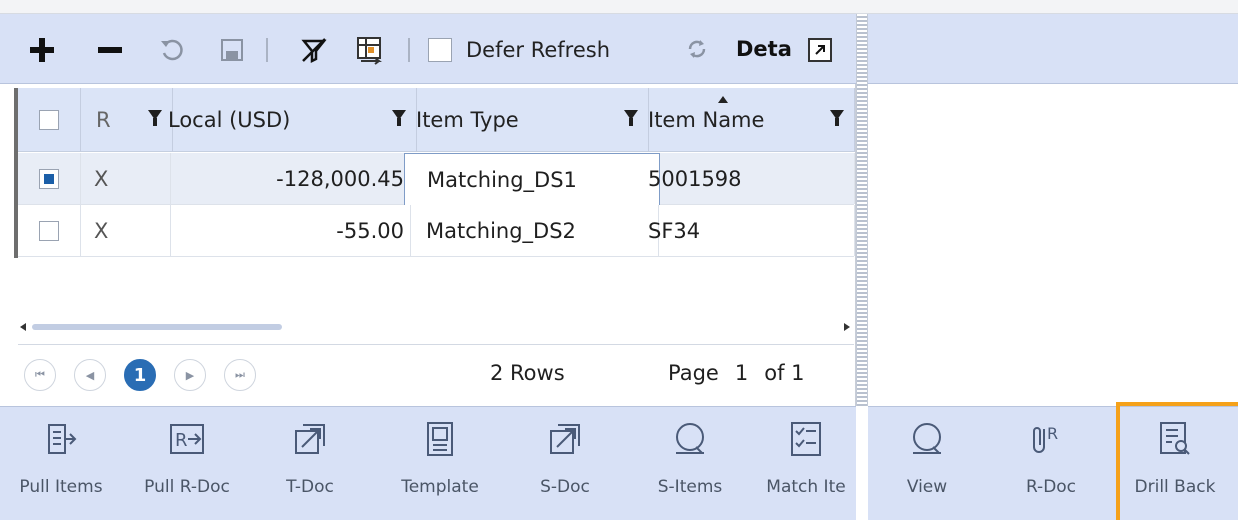 The image size is (1238, 520). Describe the element at coordinates (690, 461) in the screenshot. I see `sitems-button: S-Items` at that location.